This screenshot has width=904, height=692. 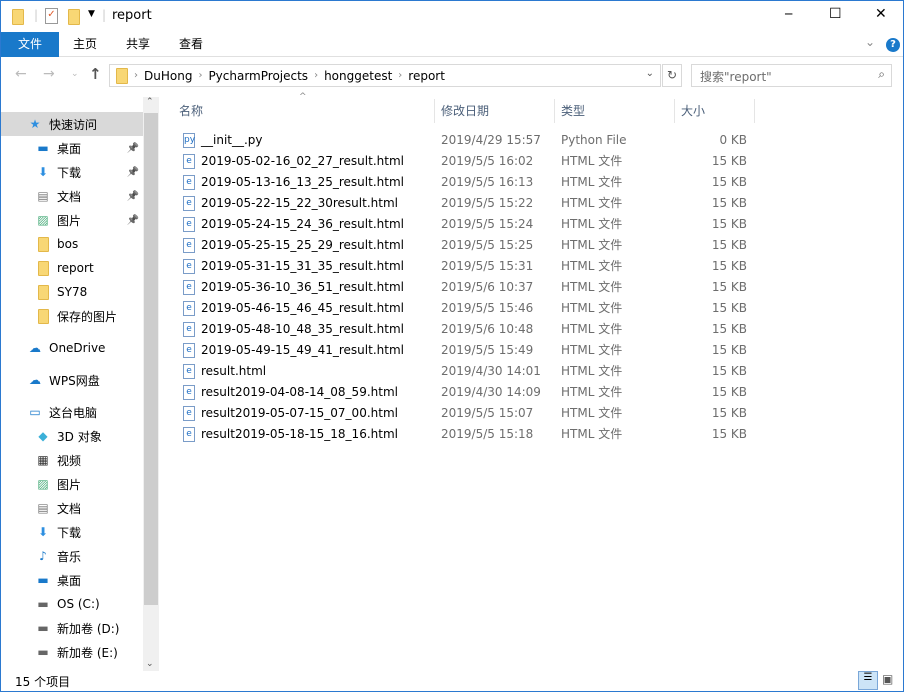 I want to click on help-icon: ?, so click(x=893, y=45).